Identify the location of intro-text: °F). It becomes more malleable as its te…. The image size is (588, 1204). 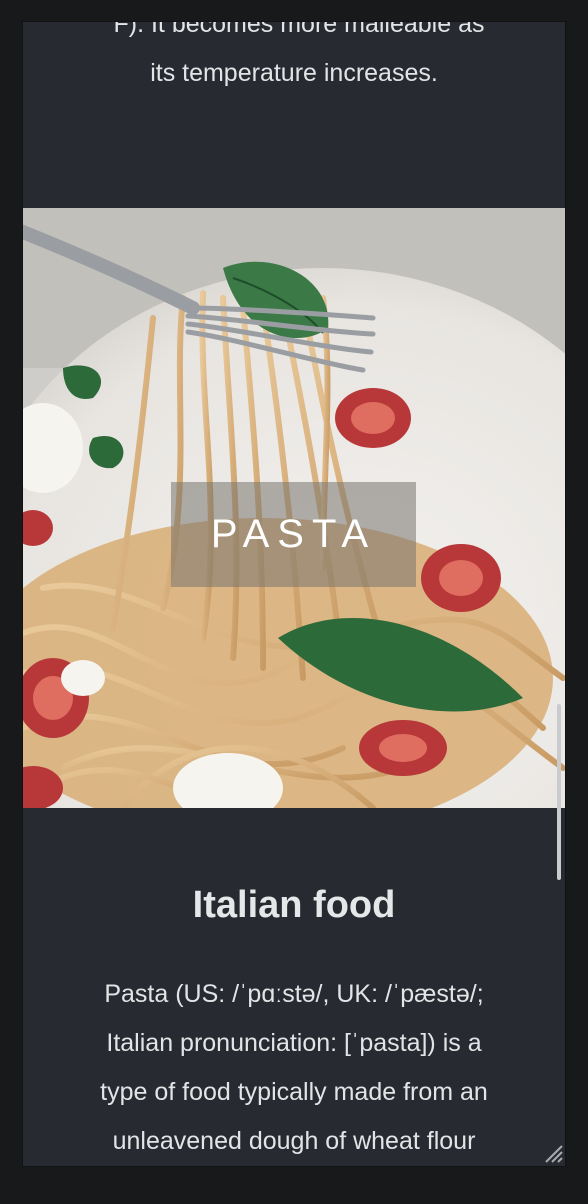
(294, 115).